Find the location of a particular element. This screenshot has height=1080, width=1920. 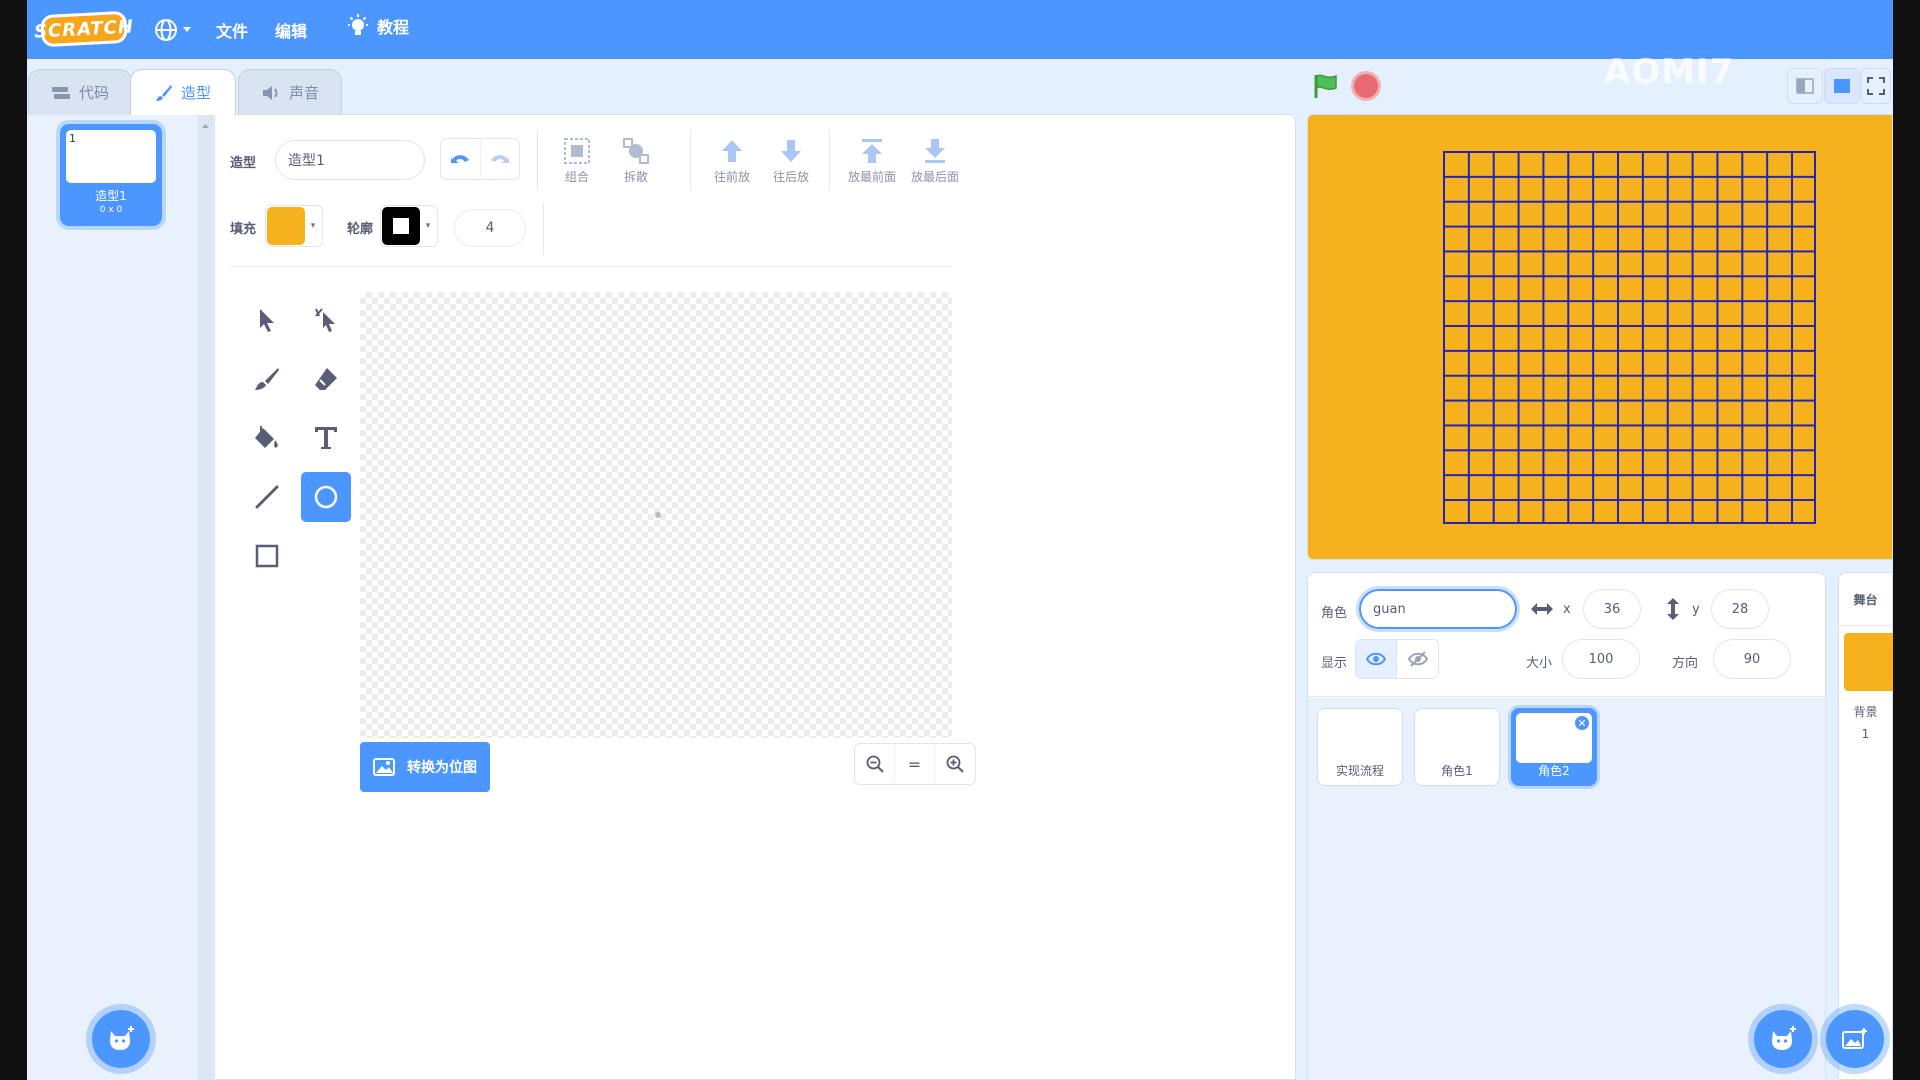

rectangle-tool is located at coordinates (267, 556).